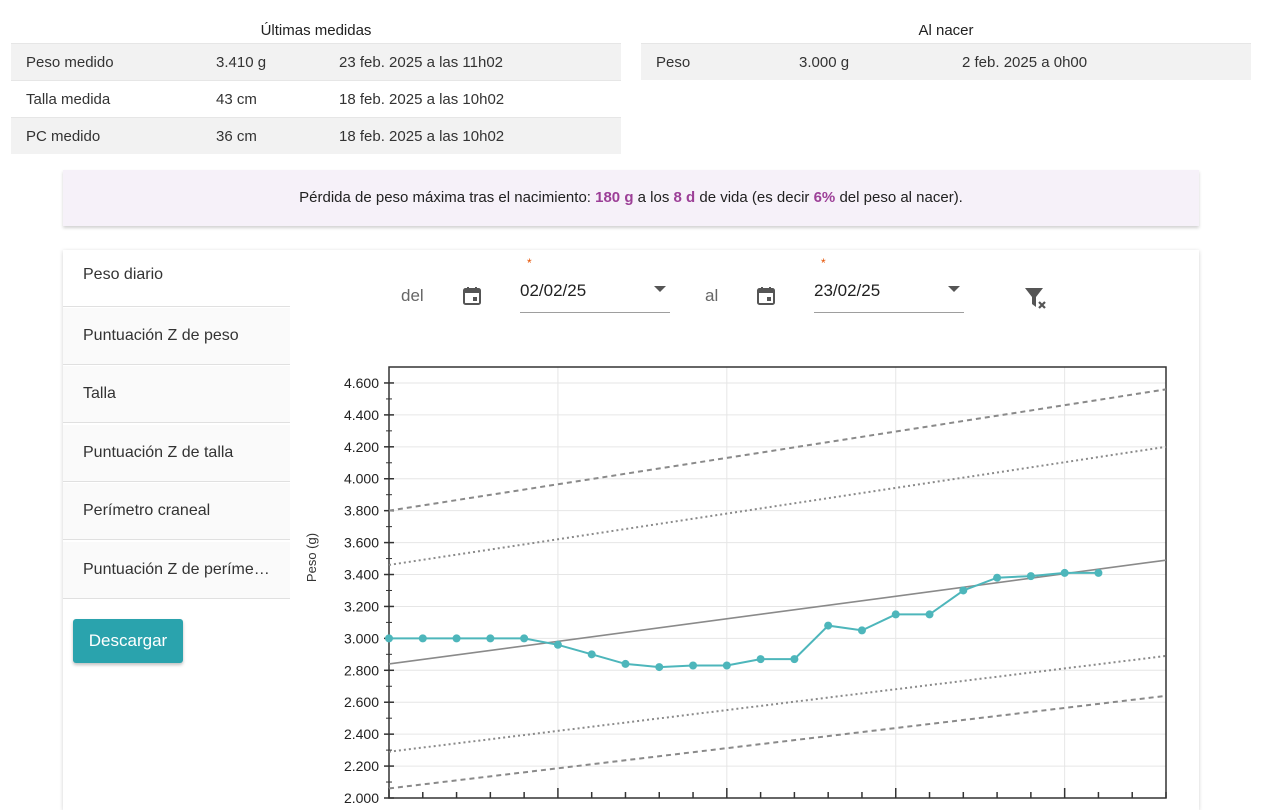  I want to click on y-tick-label: 3.000, so click(361, 638).